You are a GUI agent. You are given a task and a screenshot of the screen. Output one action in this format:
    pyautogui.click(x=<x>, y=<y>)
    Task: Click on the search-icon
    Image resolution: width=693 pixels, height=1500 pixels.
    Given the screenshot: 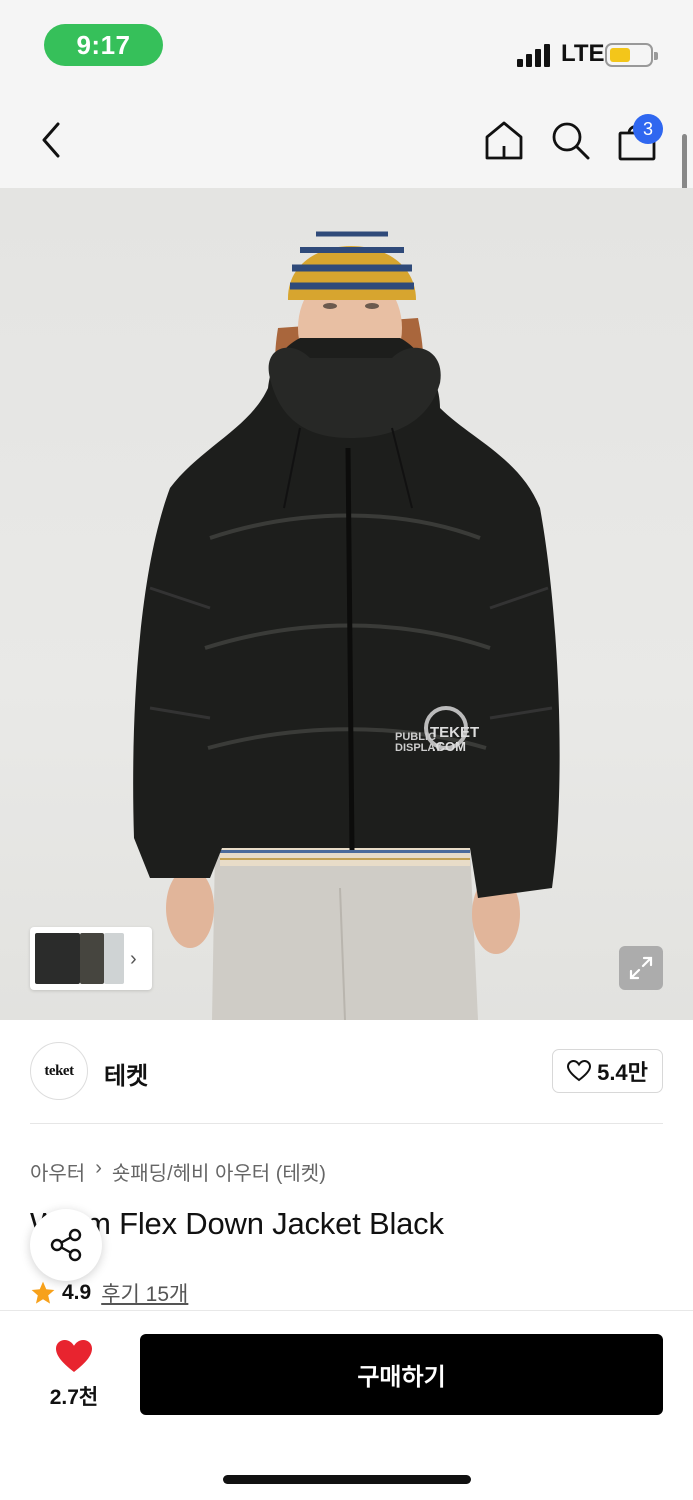 What is the action you would take?
    pyautogui.click(x=570, y=140)
    